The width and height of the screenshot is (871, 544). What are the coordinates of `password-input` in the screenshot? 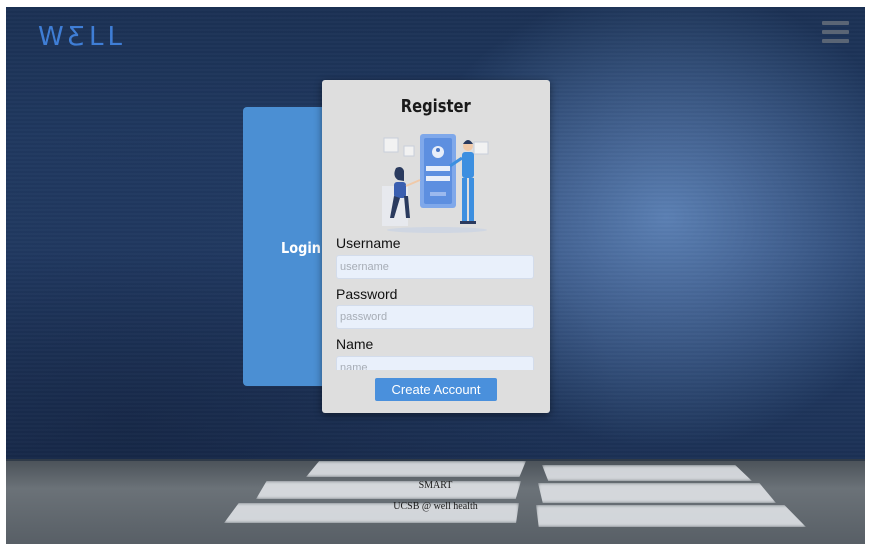 It's located at (435, 317).